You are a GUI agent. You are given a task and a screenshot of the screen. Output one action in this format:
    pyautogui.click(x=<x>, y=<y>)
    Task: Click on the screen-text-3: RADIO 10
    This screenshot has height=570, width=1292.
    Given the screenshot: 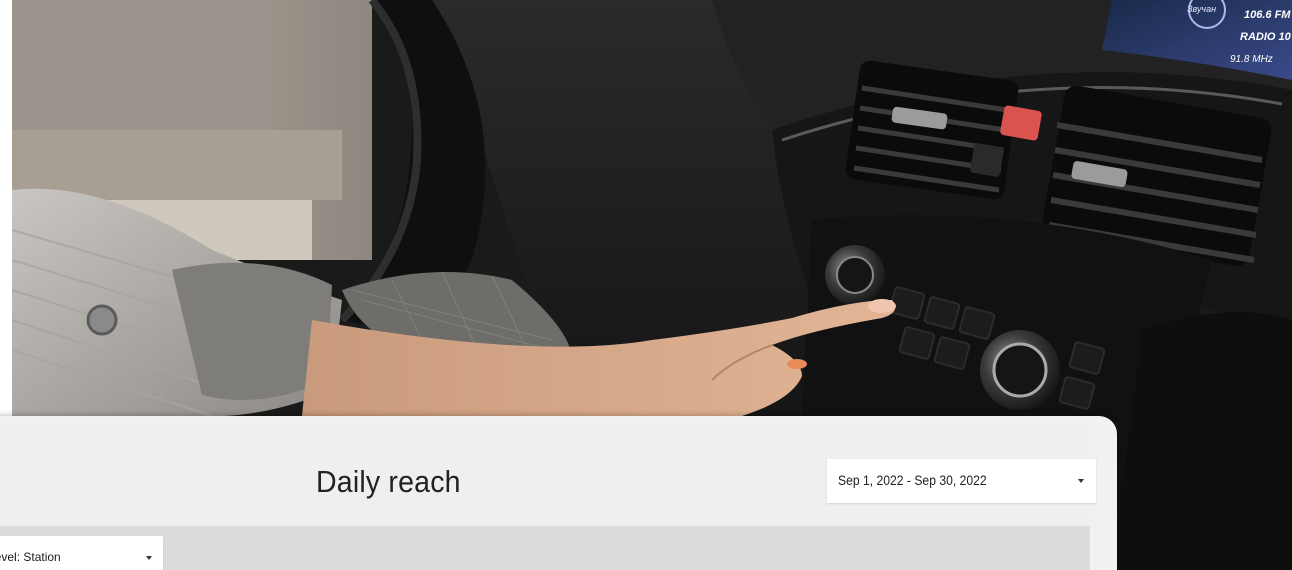 What is the action you would take?
    pyautogui.click(x=1266, y=37)
    